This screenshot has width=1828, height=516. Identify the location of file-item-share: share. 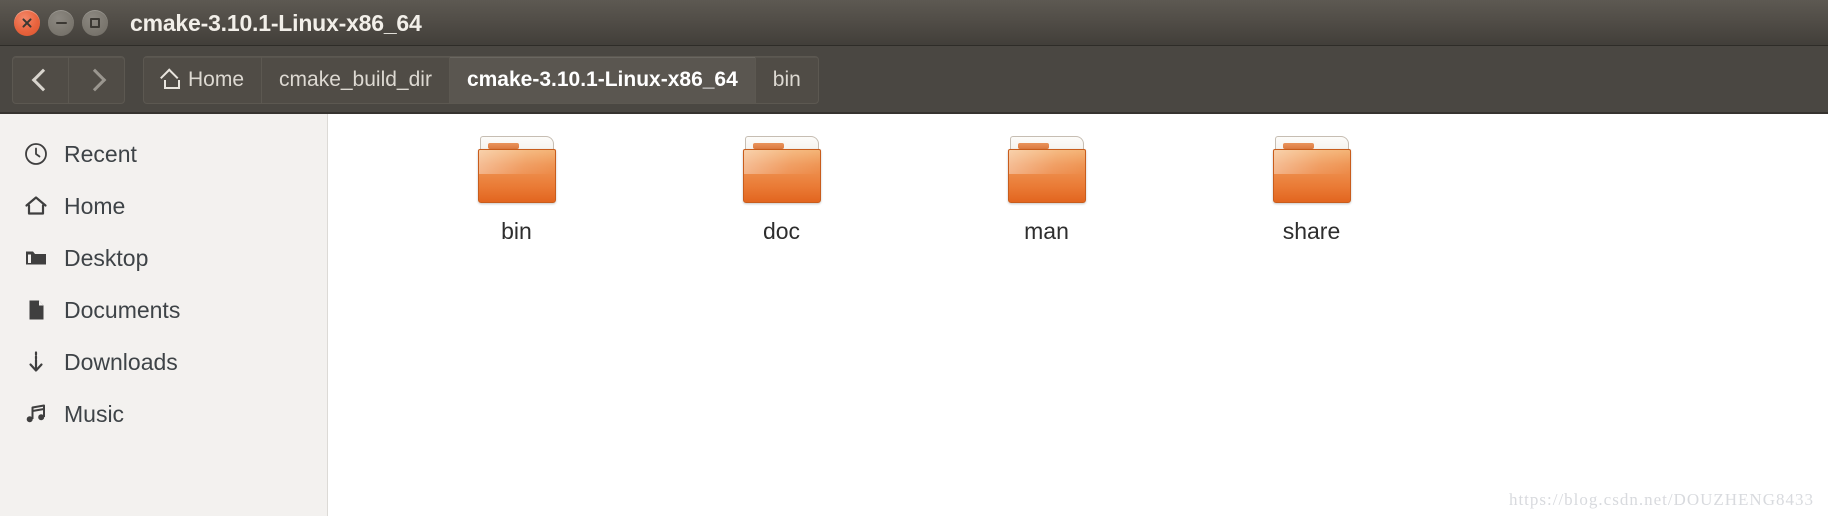
(1311, 190).